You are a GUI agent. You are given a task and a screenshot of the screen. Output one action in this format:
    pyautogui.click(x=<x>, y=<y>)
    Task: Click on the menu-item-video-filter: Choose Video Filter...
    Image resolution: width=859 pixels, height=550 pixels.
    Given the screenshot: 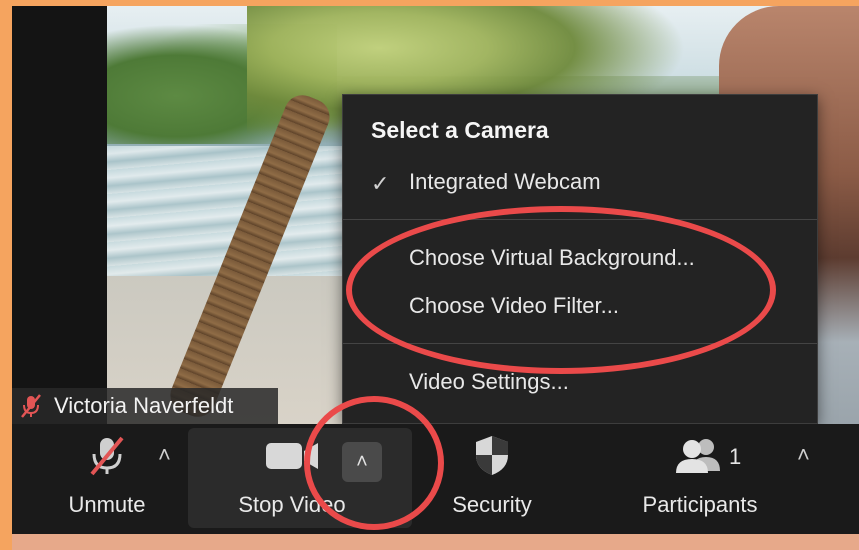 What is the action you would take?
    pyautogui.click(x=514, y=306)
    